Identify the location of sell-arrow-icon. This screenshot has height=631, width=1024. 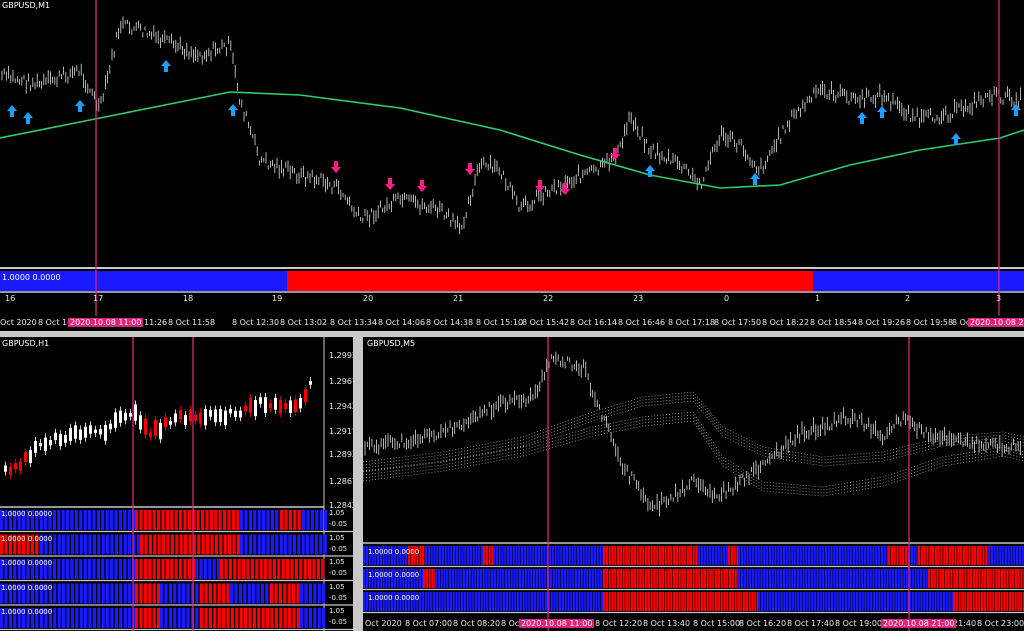
(336, 167).